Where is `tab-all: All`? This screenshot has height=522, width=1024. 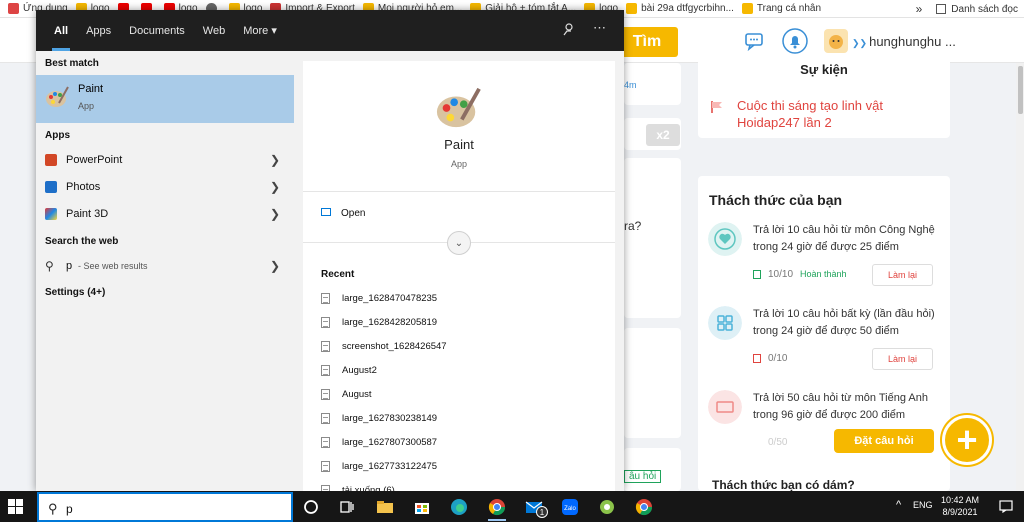
tab-all: All is located at coordinates (61, 30).